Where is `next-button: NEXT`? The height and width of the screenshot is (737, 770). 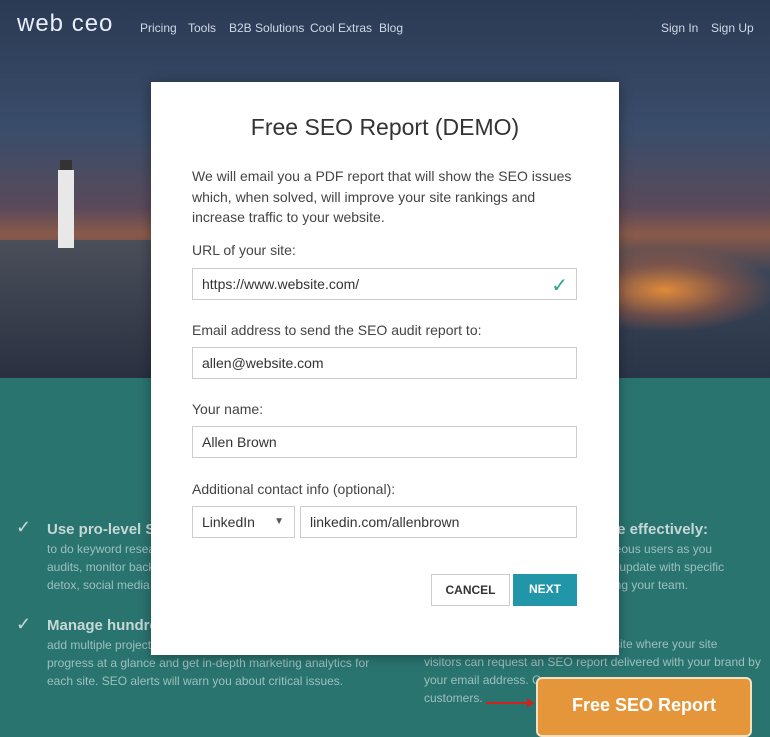
next-button: NEXT is located at coordinates (545, 590).